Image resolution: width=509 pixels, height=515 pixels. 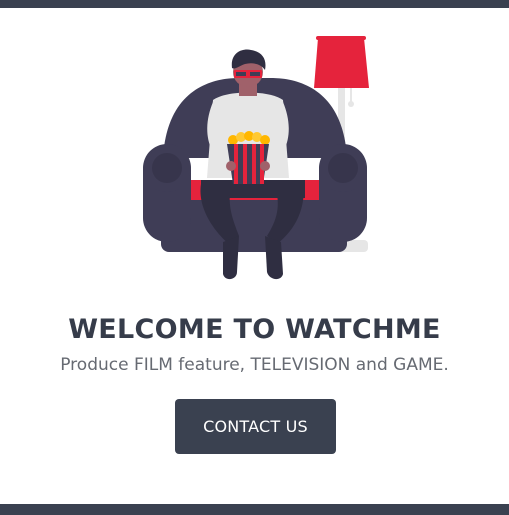 I want to click on page-title: WELCOME TO WATCHME, so click(x=254, y=329).